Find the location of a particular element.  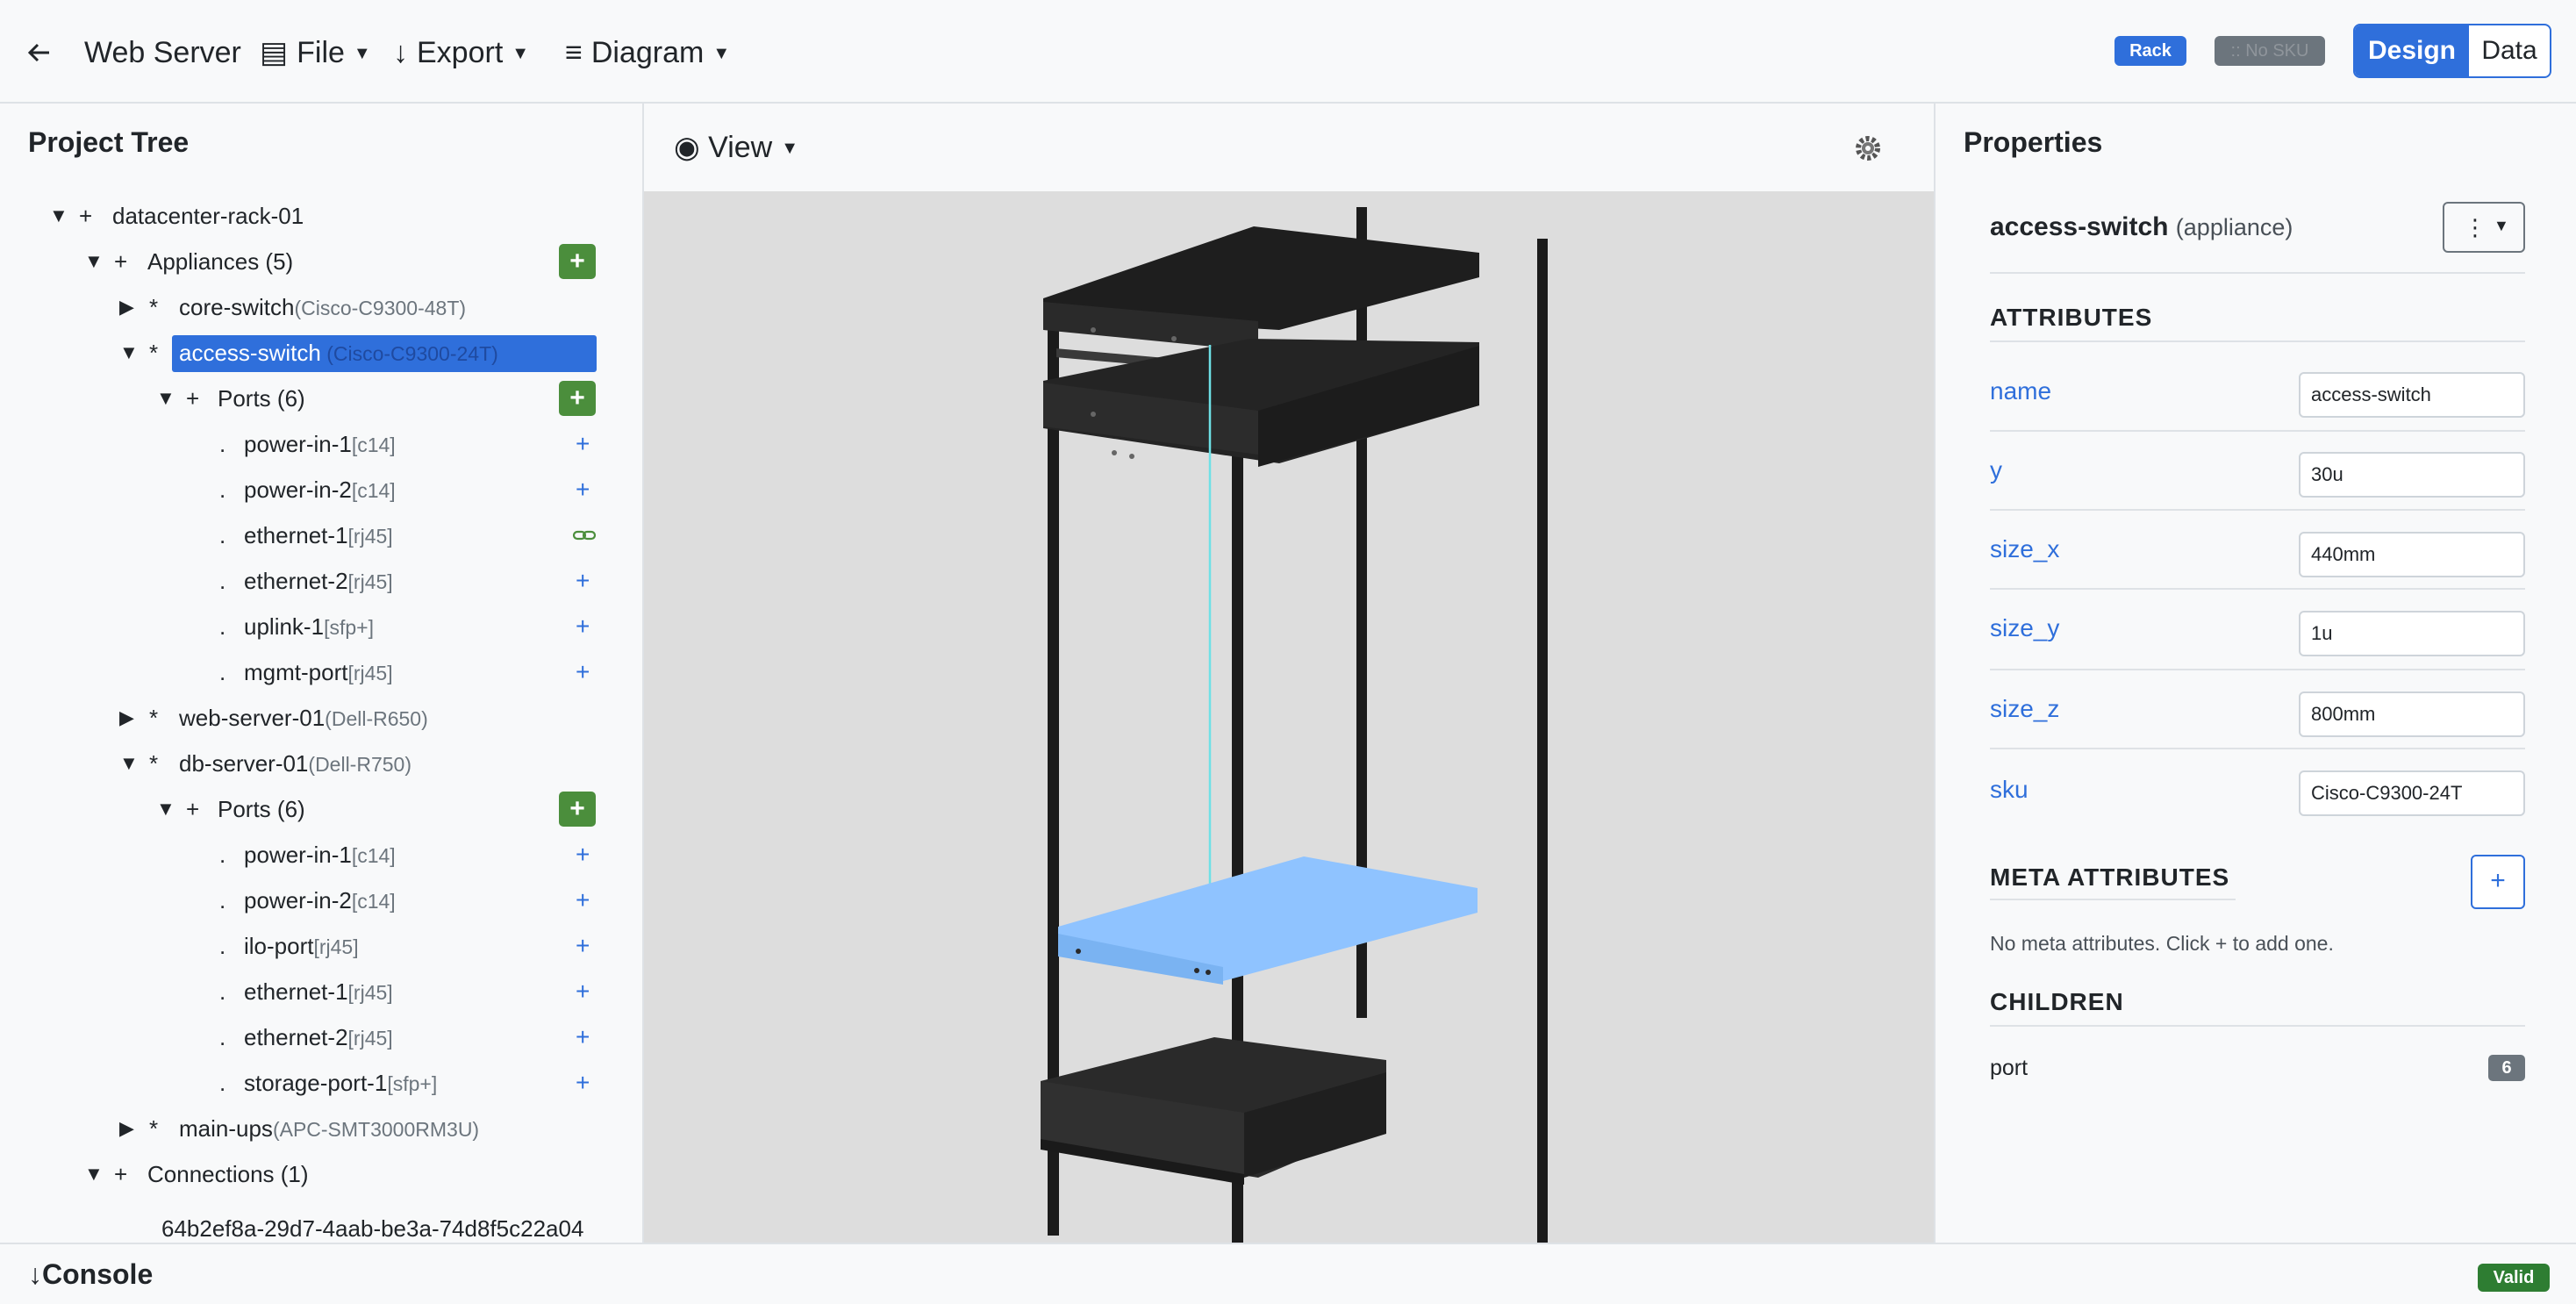

attr-input-size-x is located at coordinates (2412, 554).